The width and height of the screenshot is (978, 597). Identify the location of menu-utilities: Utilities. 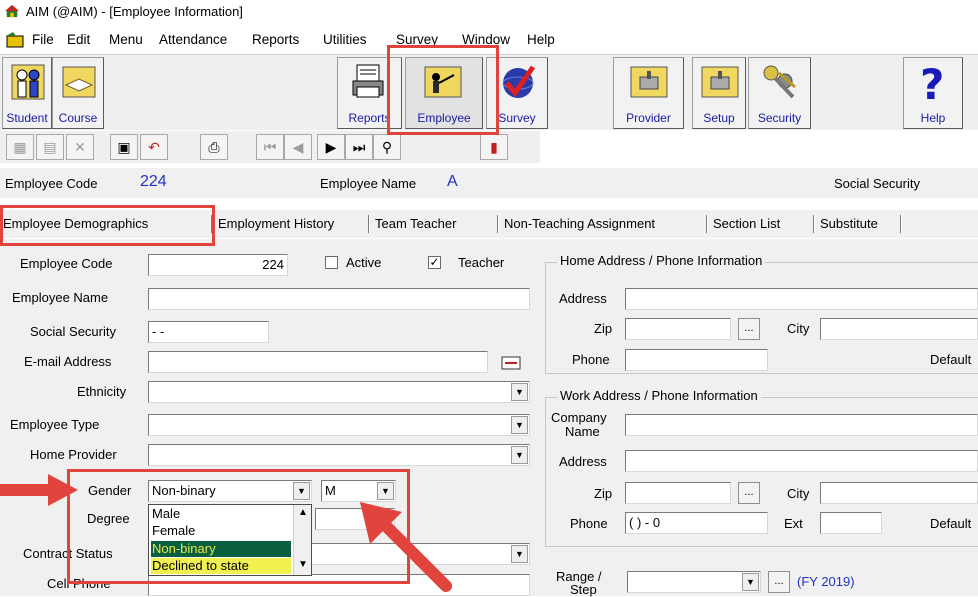
(345, 39).